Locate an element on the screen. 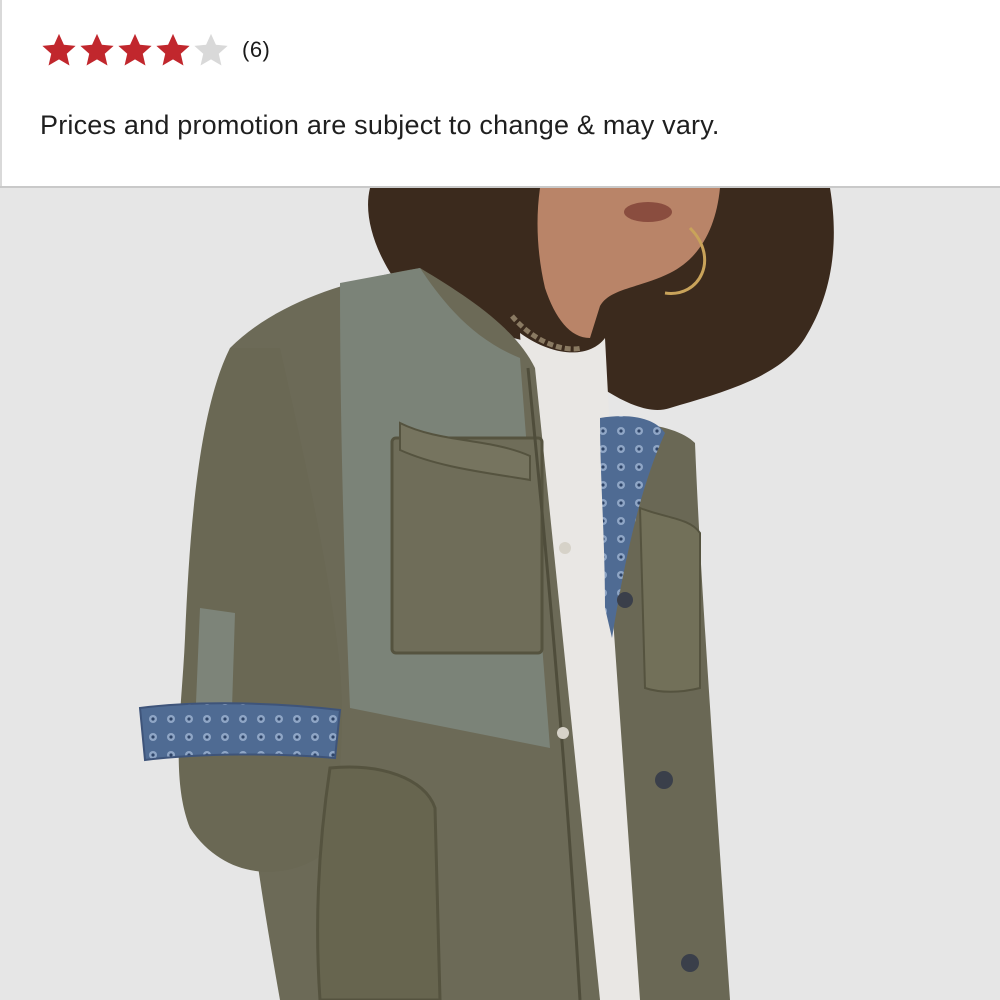 The height and width of the screenshot is (1000, 1000). right-pocket is located at coordinates (669, 599).